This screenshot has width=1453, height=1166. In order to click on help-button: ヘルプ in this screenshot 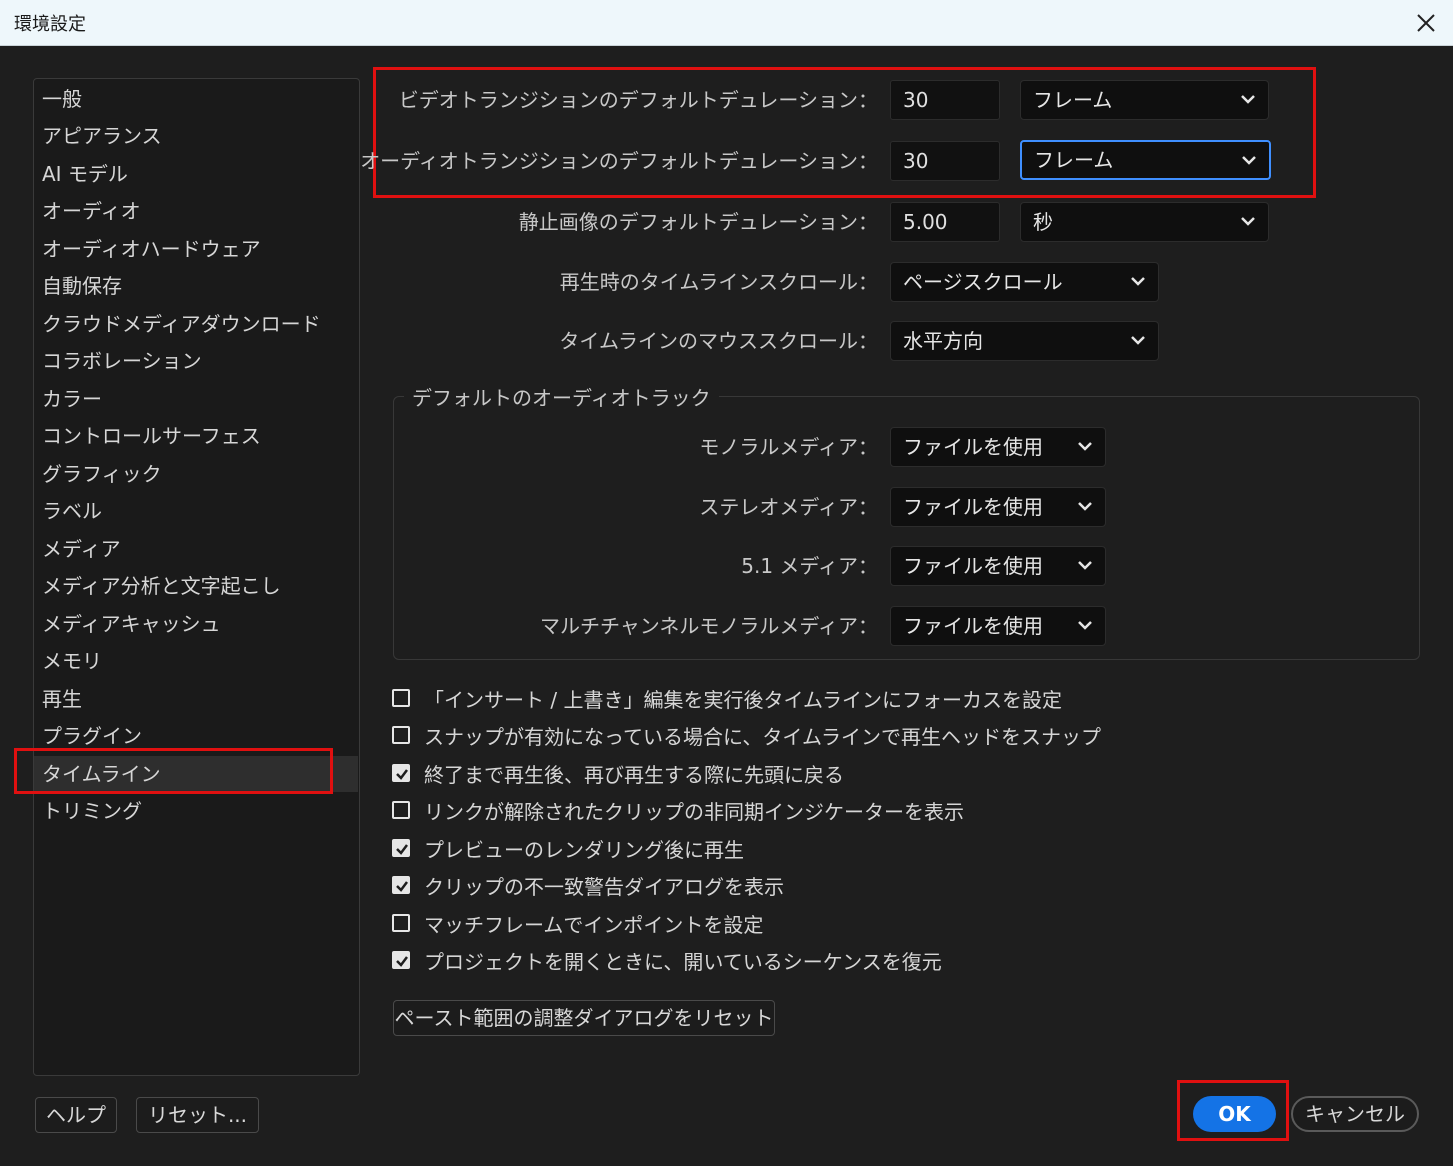, I will do `click(76, 1115)`.